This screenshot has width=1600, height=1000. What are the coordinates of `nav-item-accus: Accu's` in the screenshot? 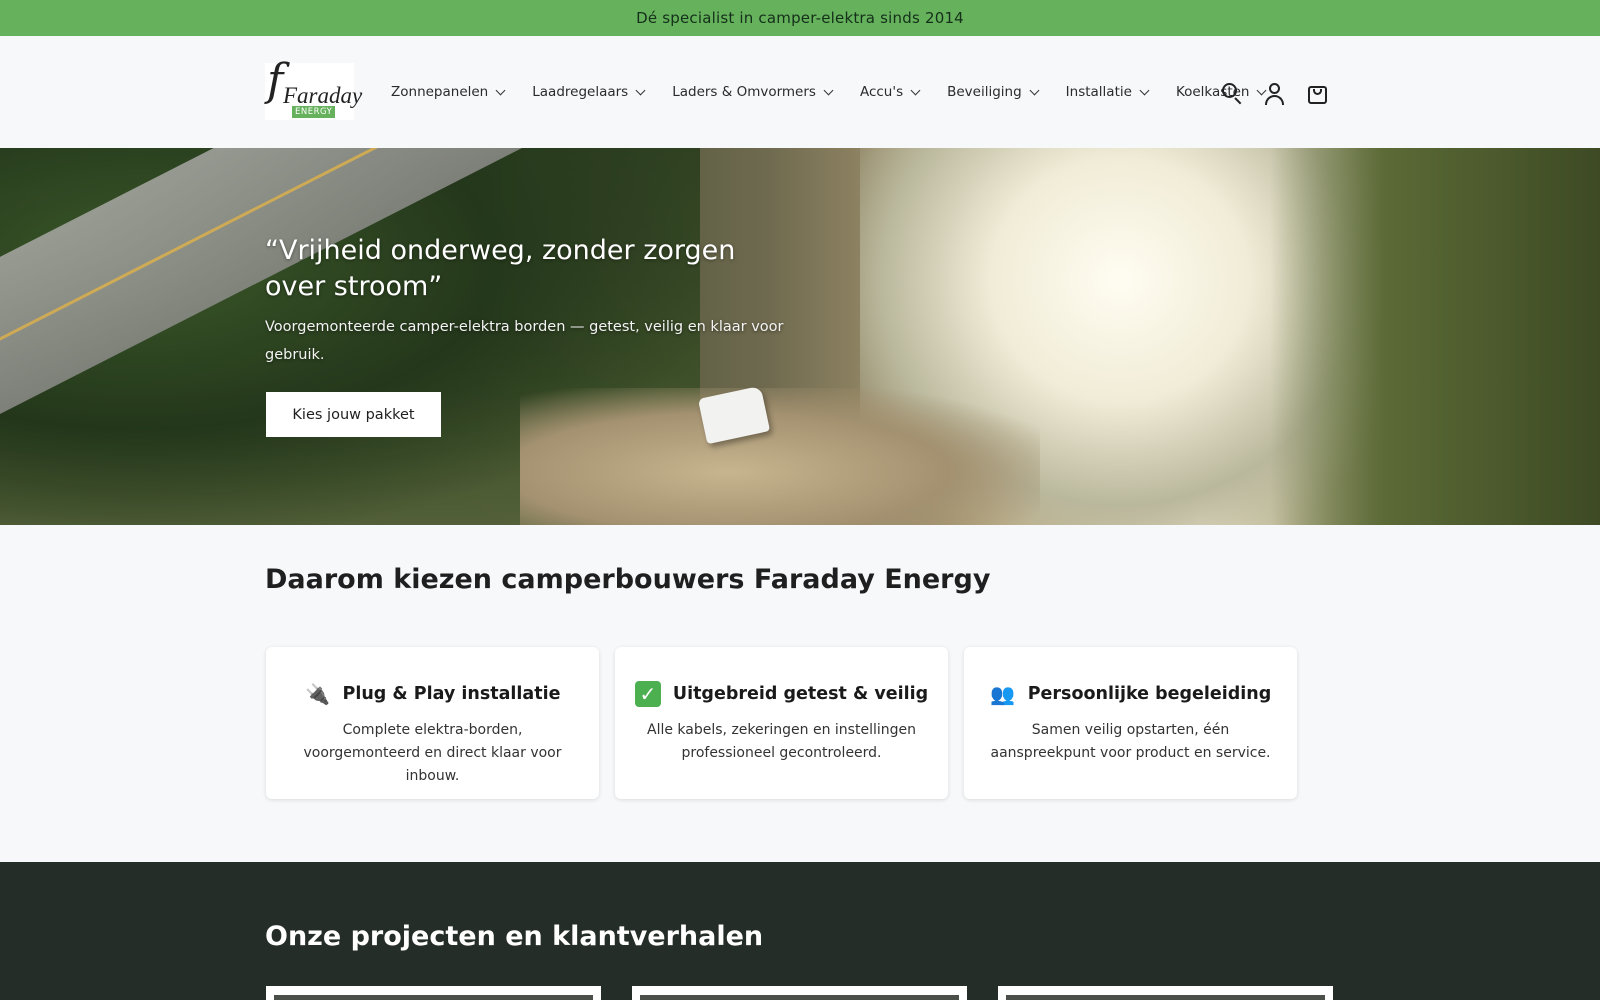 It's located at (890, 92).